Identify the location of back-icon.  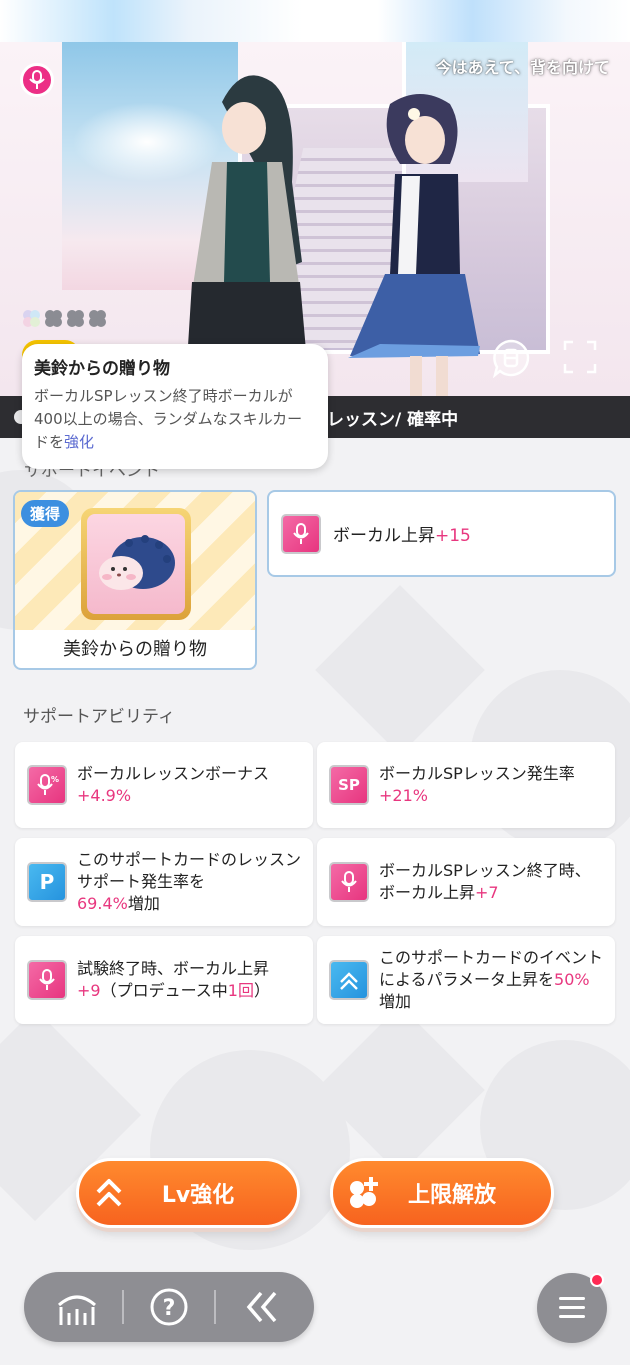
(261, 1307).